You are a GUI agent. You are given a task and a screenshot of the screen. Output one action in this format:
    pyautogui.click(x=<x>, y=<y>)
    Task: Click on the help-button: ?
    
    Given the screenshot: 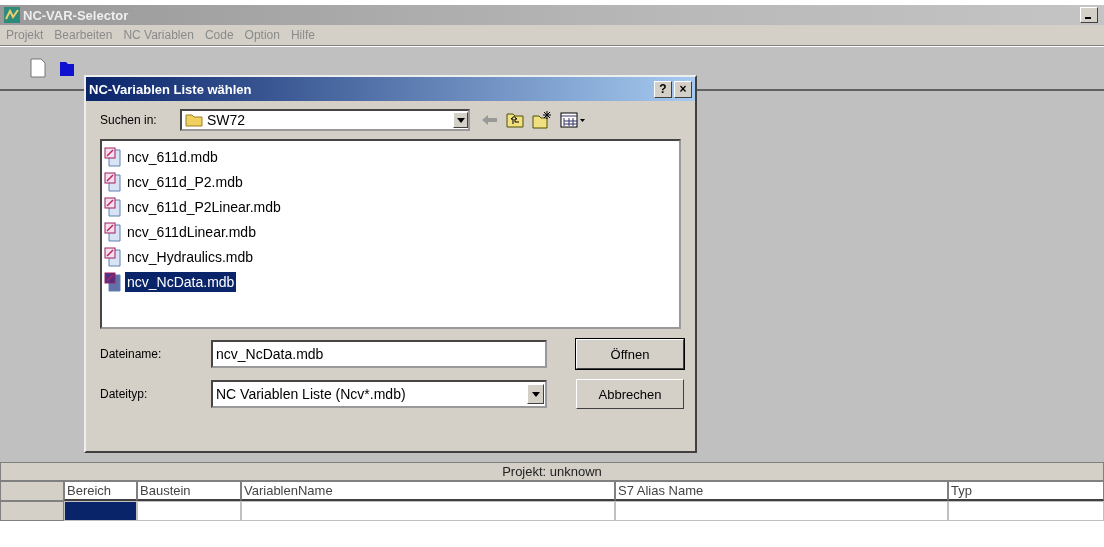 What is the action you would take?
    pyautogui.click(x=663, y=89)
    